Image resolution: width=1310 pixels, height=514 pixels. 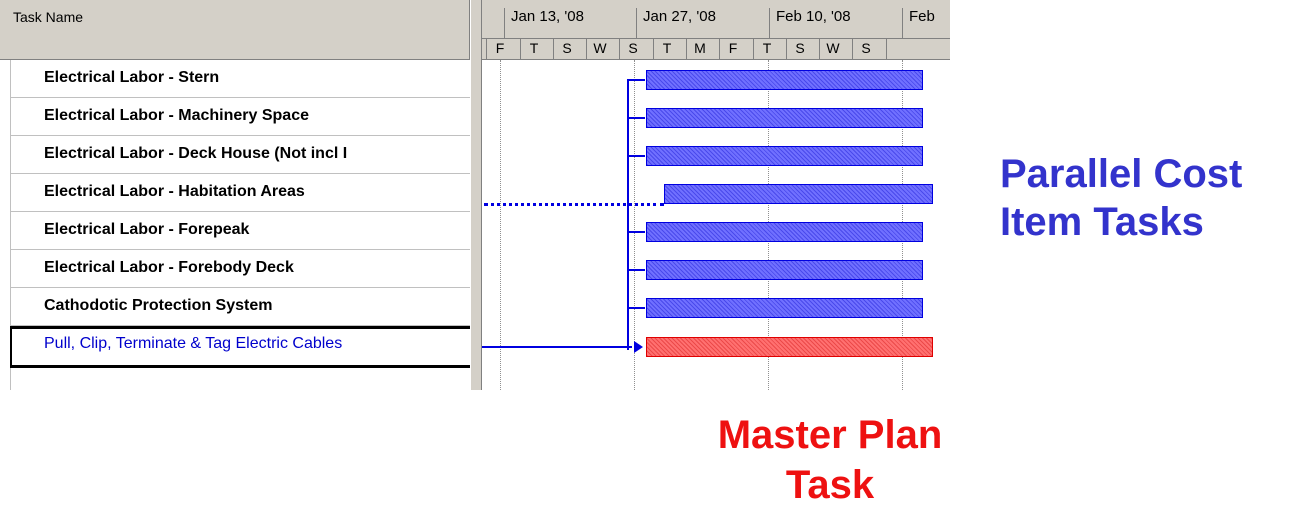 I want to click on task-name: Electrical Labor - Stern, so click(x=132, y=77).